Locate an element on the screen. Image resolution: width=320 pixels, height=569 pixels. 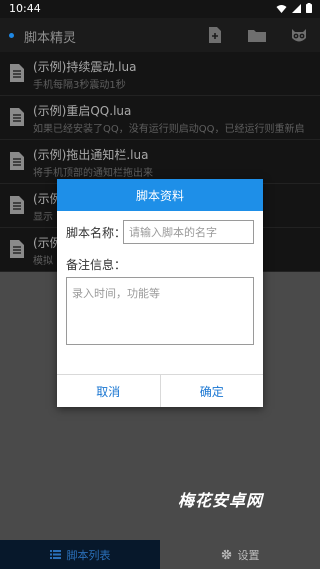
new-script-button is located at coordinates (215, 35).